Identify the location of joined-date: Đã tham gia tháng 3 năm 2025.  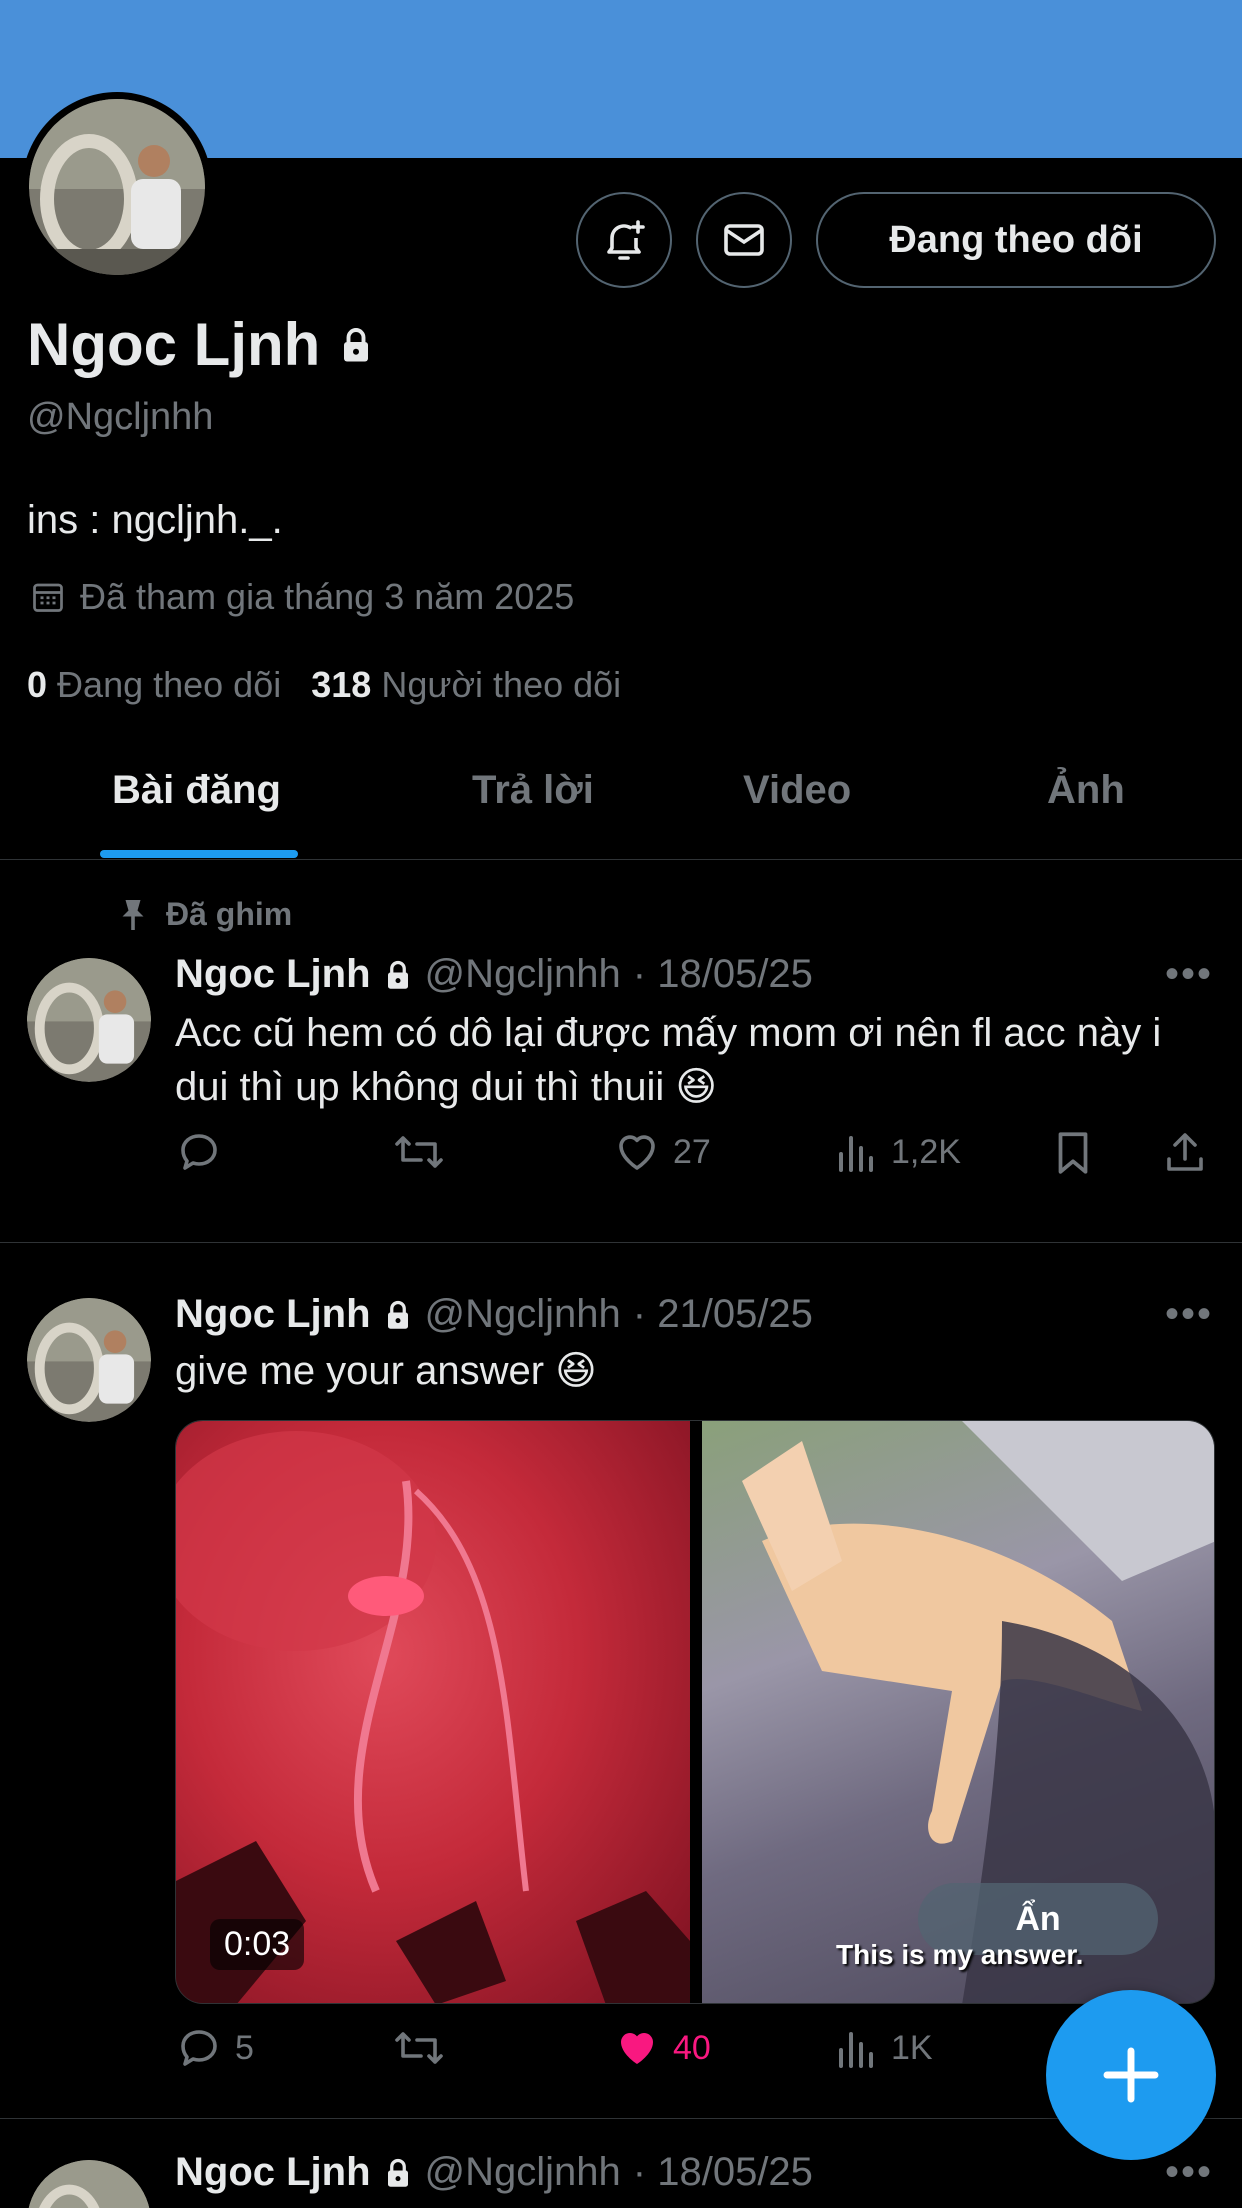
(302, 597).